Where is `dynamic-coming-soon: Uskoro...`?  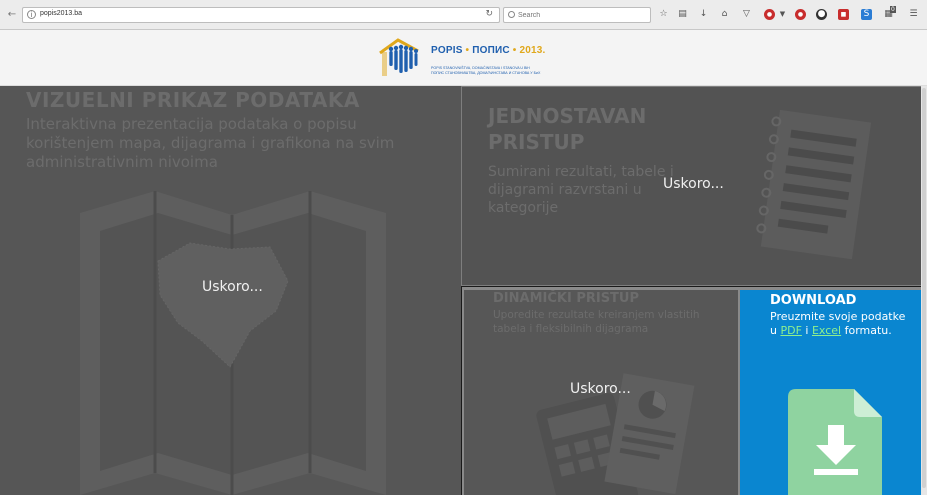
dynamic-coming-soon: Uskoro... is located at coordinates (600, 389).